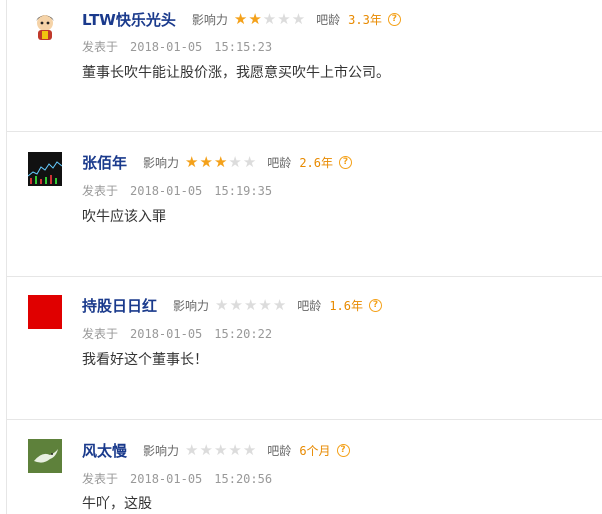 The image size is (602, 514). I want to click on post-time: 发表于 2018-01-05 15:15:23, so click(183, 46).